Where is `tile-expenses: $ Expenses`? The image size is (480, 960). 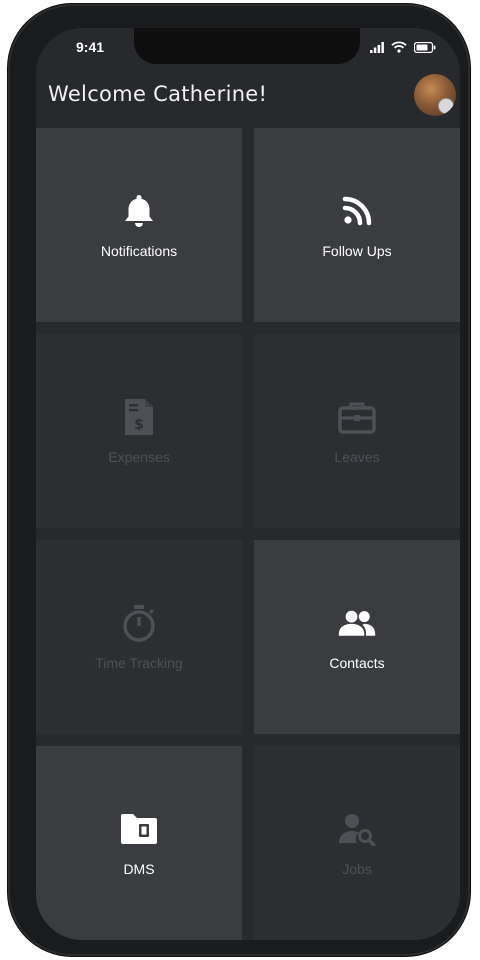 tile-expenses: $ Expenses is located at coordinates (139, 431).